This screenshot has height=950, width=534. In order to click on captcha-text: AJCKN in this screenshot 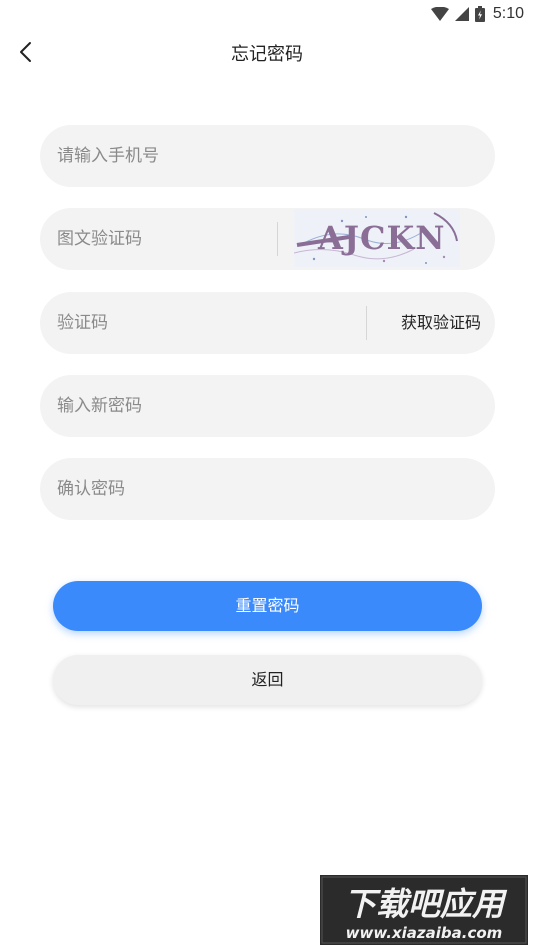, I will do `click(381, 238)`.